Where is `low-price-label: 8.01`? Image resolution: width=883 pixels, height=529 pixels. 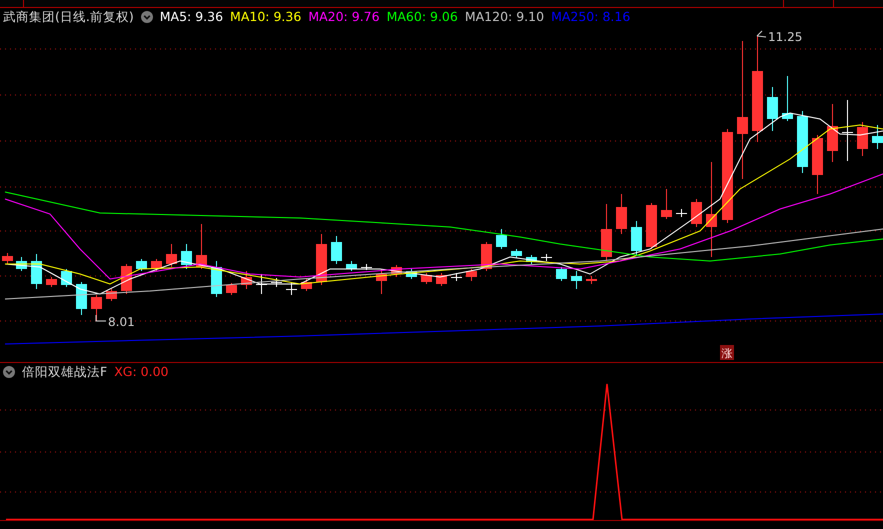
low-price-label: 8.01 is located at coordinates (121, 322).